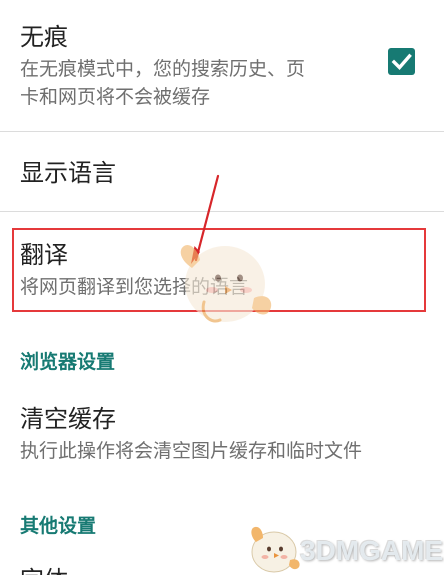 The height and width of the screenshot is (575, 444). I want to click on highlight-box, so click(219, 270).